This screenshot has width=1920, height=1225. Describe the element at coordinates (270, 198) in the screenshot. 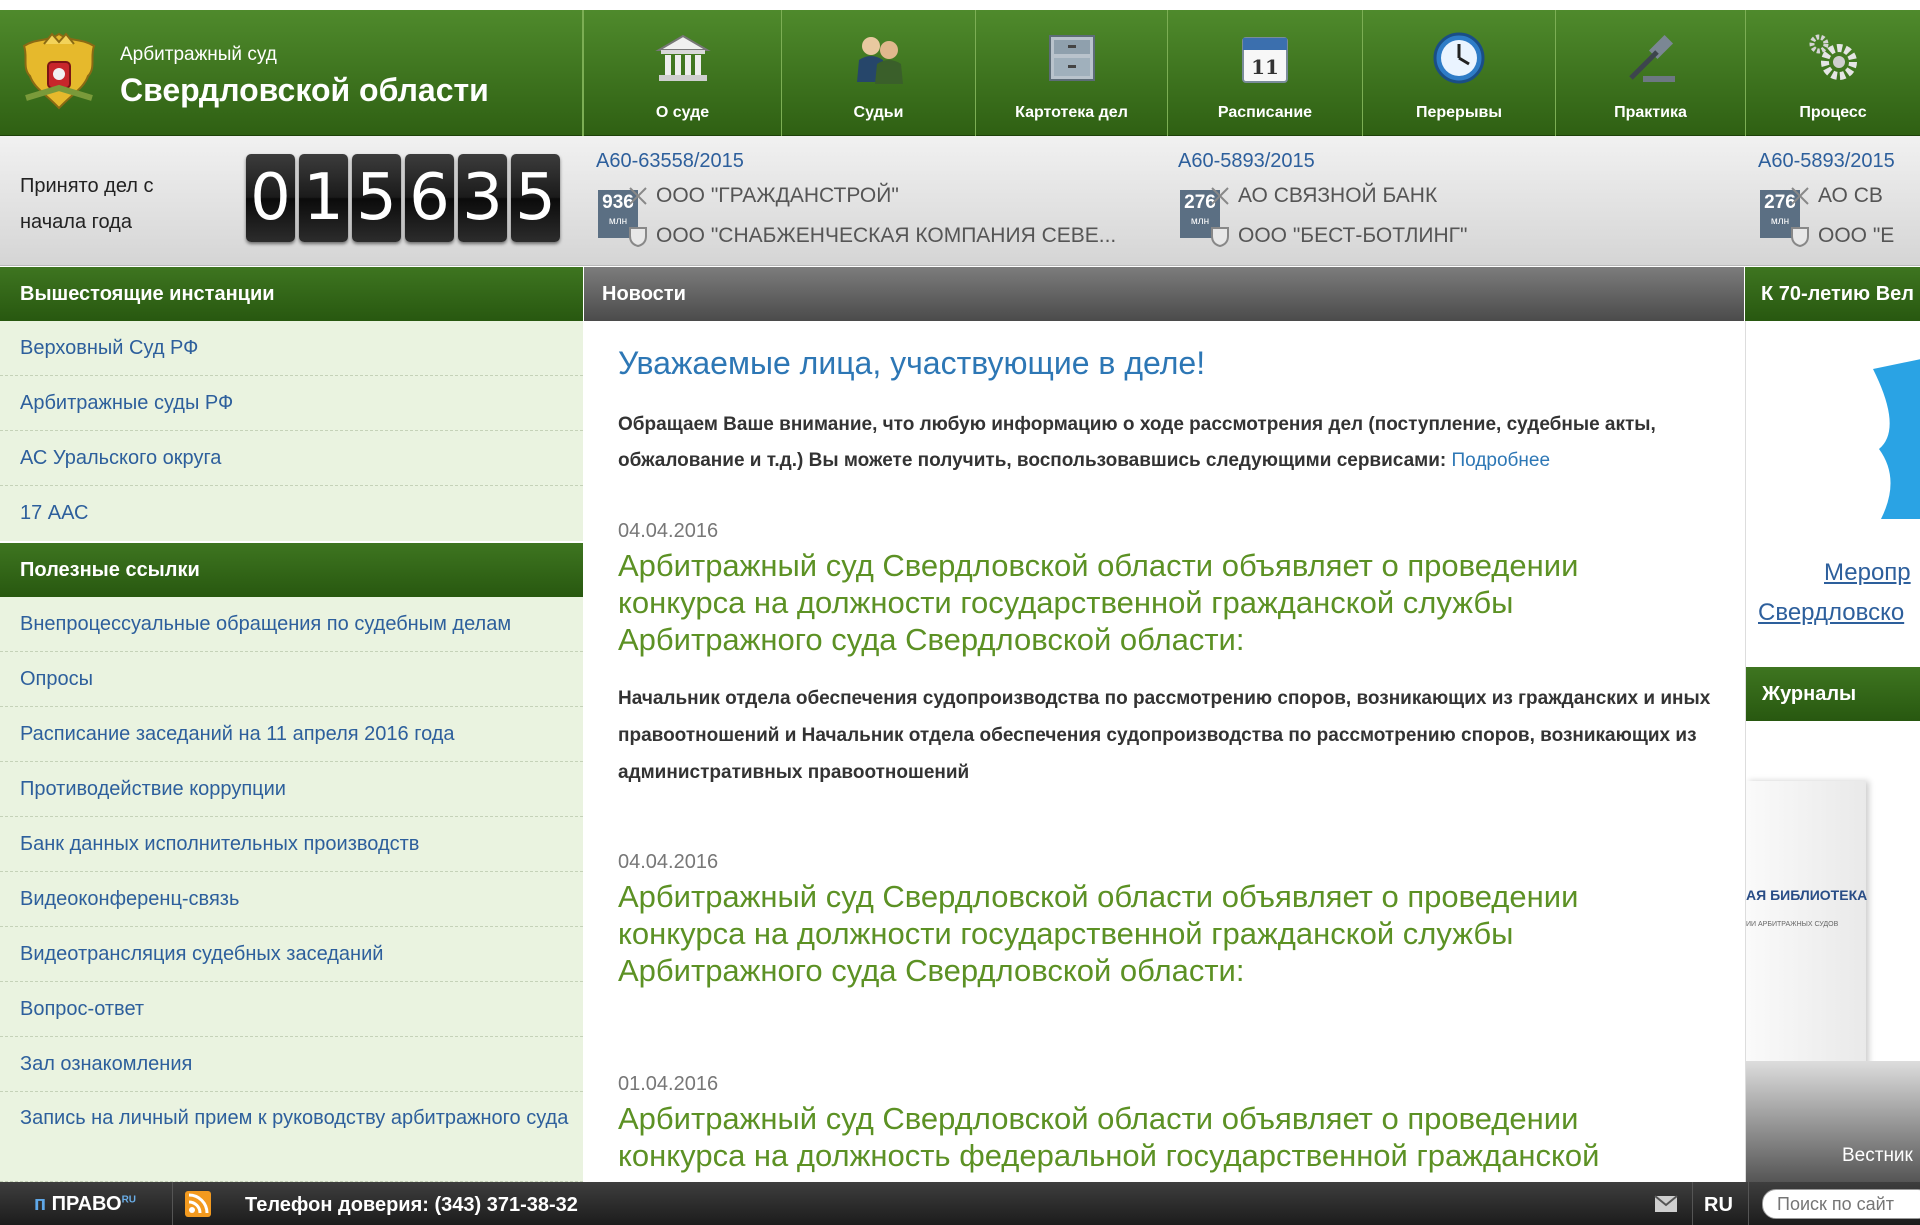

I see `counter-digit: 0` at that location.